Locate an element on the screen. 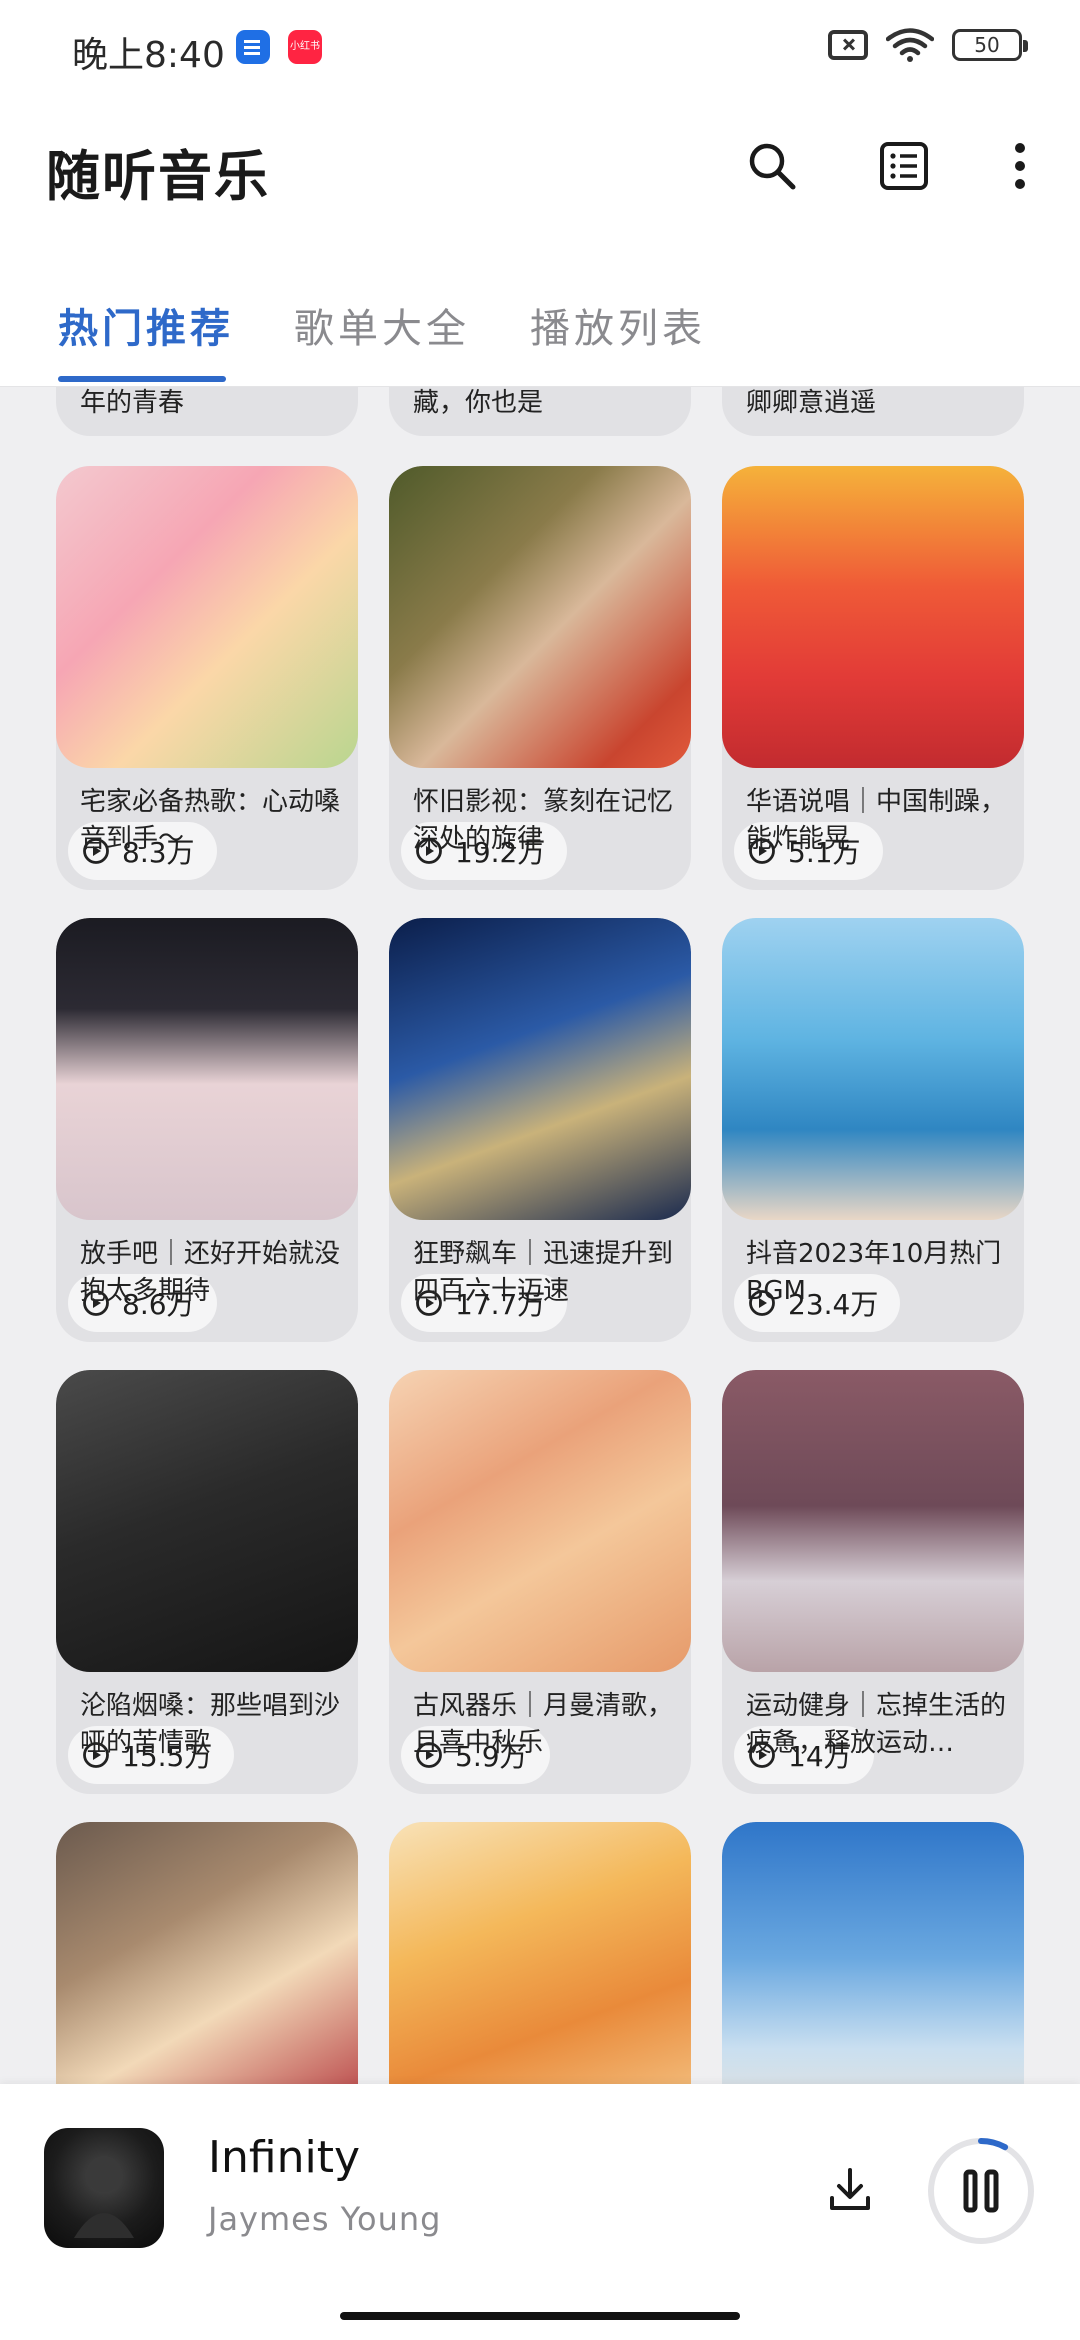  playlist-title: 怀旧影视：篆刻在记忆深处的旋律 is located at coordinates (543, 820).